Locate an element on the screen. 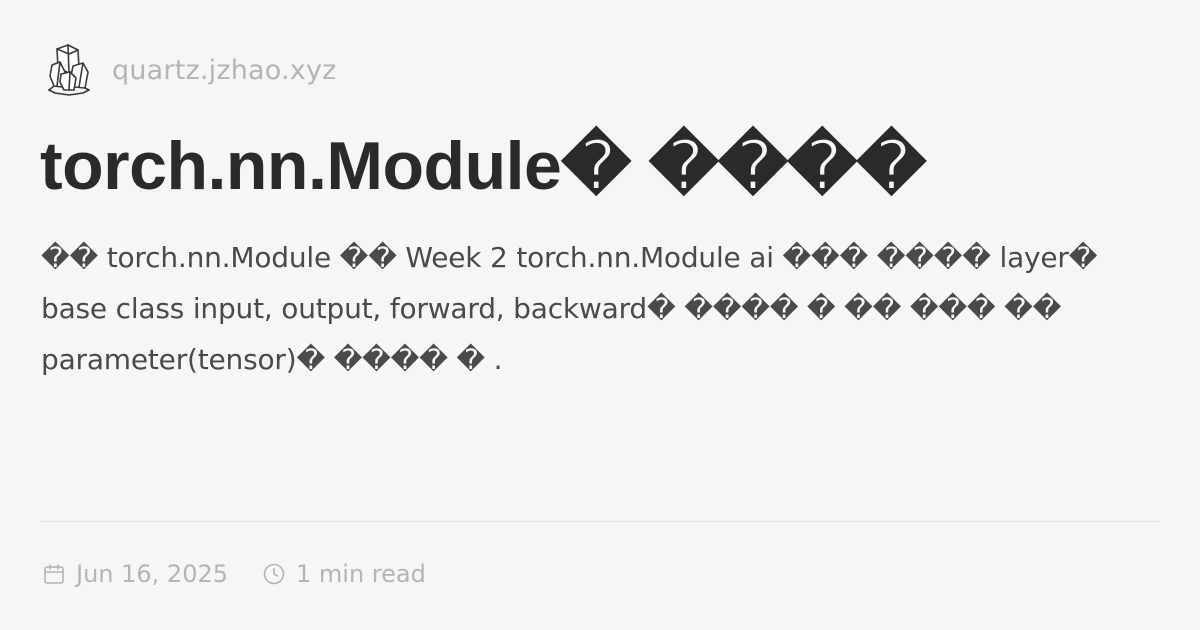  calendar-icon is located at coordinates (54, 574).